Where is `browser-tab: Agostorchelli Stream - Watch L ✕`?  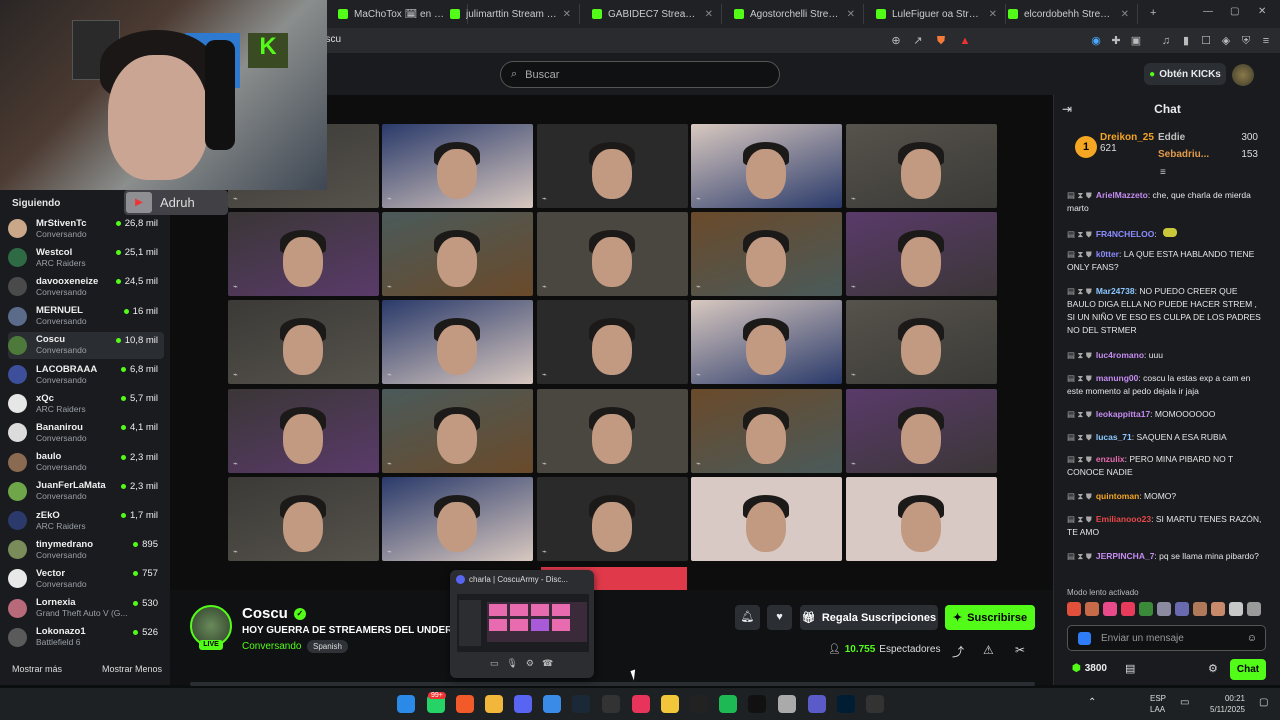 browser-tab: Agostorchelli Stream - Watch L ✕ is located at coordinates (795, 14).